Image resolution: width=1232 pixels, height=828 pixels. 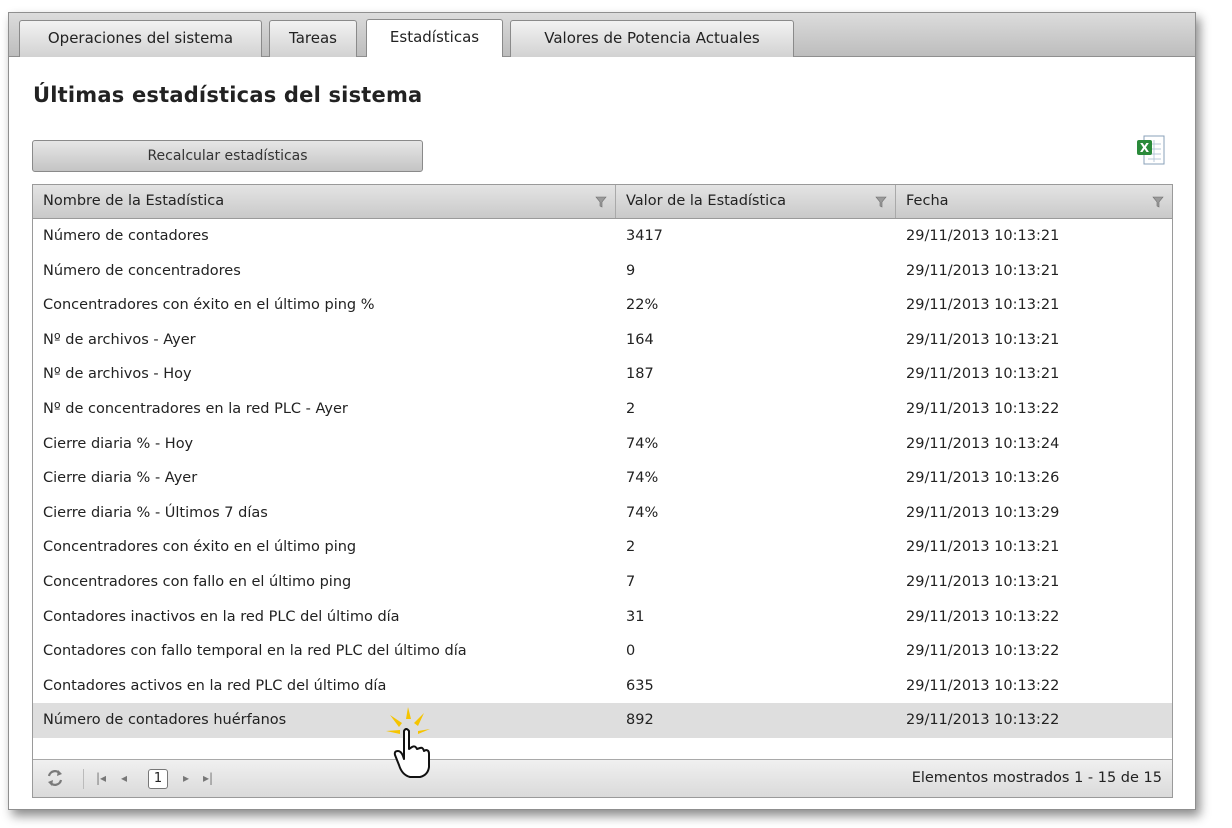 I want to click on cell-name: Número de contadores, so click(x=126, y=236).